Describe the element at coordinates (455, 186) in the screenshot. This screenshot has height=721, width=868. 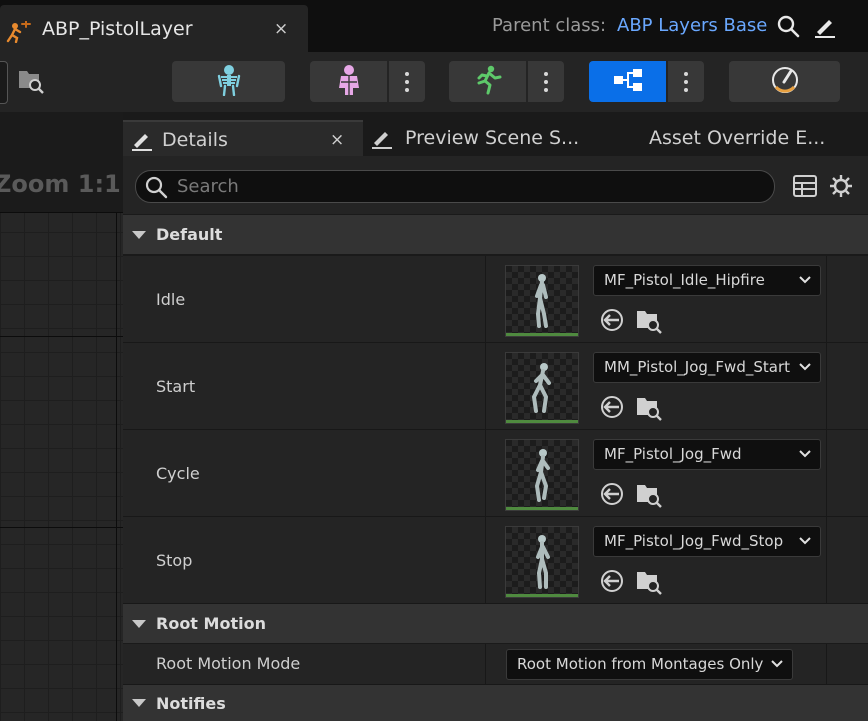
I see `details-search-input: Search` at that location.